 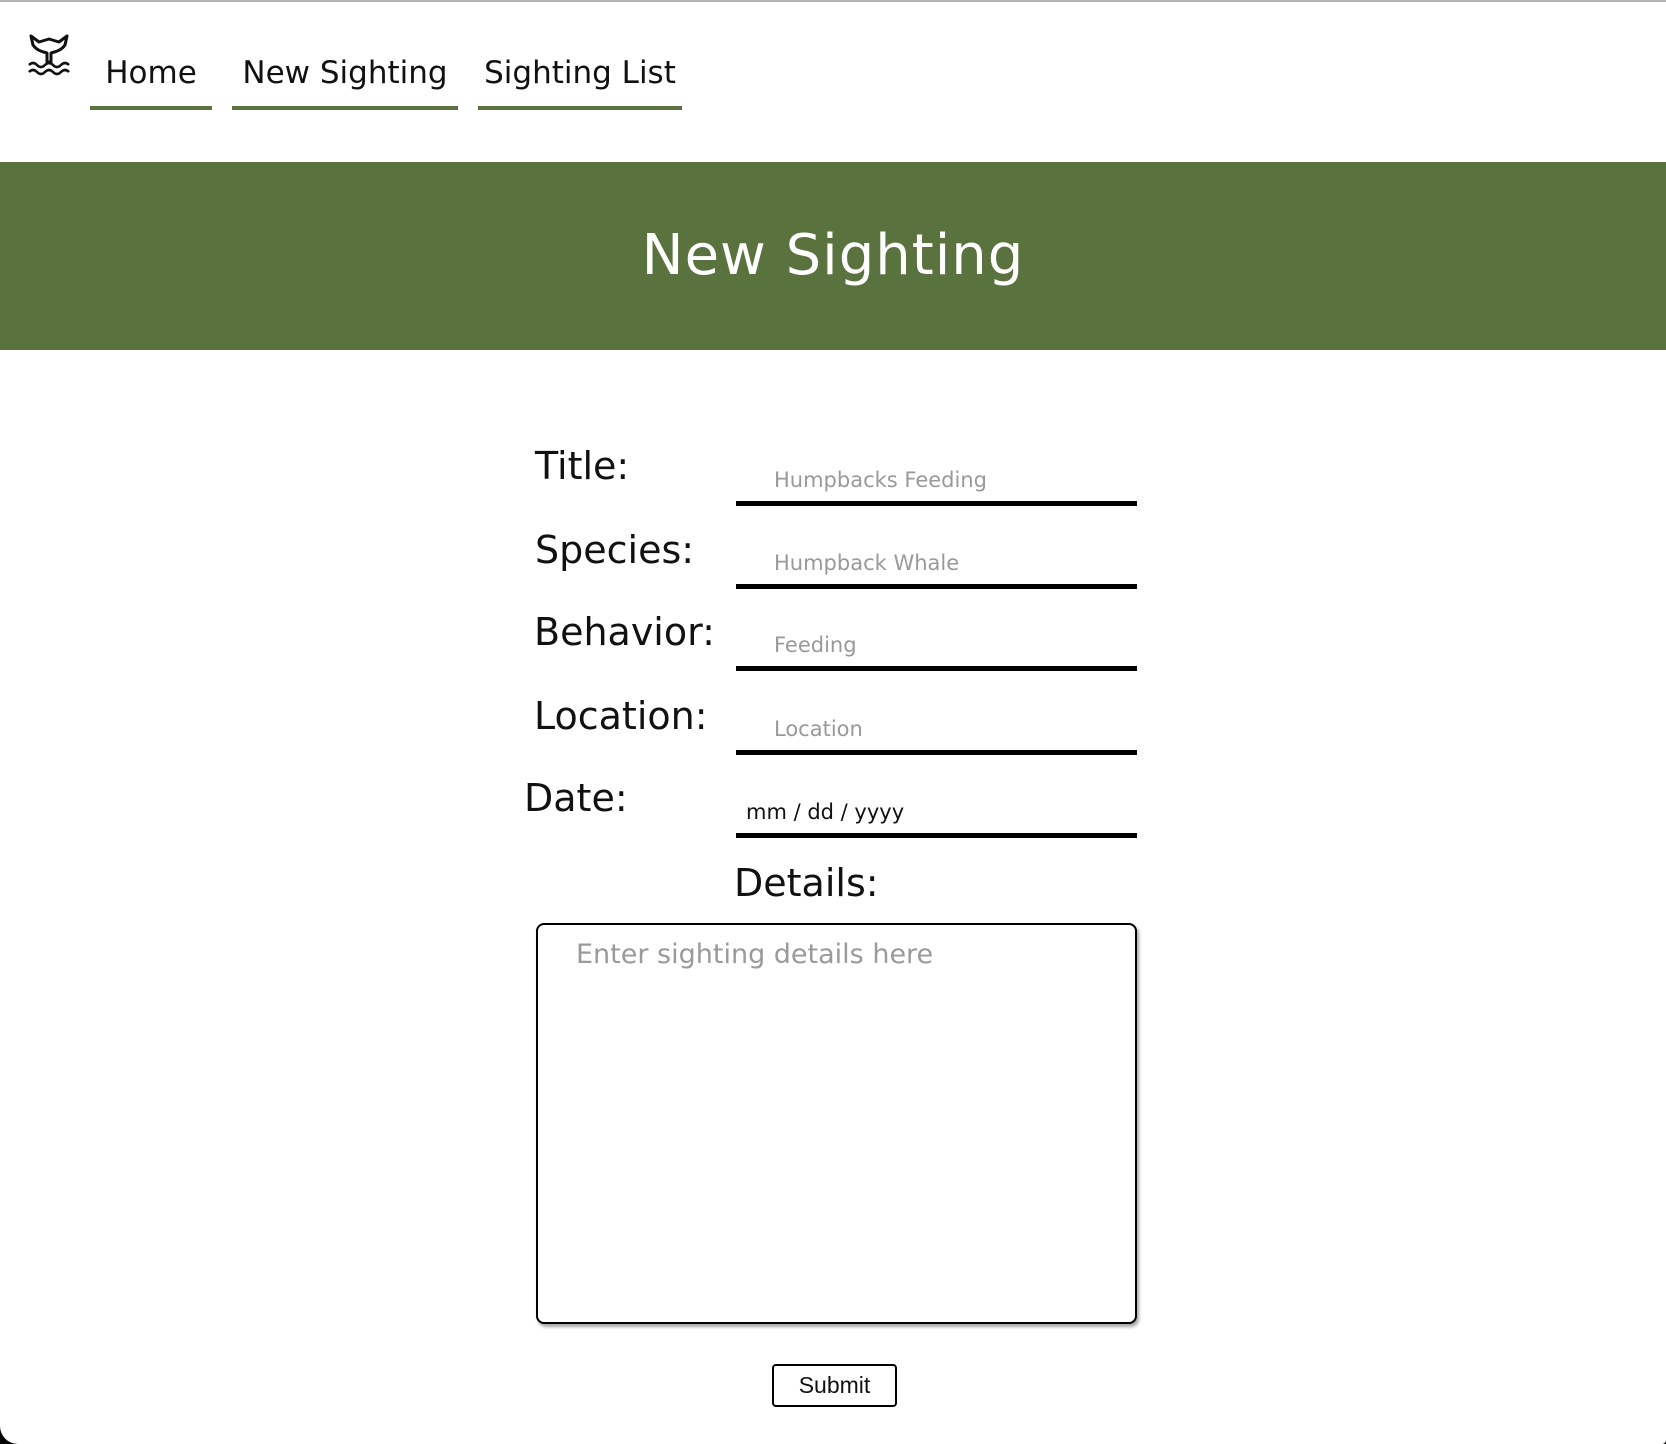 What do you see at coordinates (621, 716) in the screenshot?
I see `location-label: Location:` at bounding box center [621, 716].